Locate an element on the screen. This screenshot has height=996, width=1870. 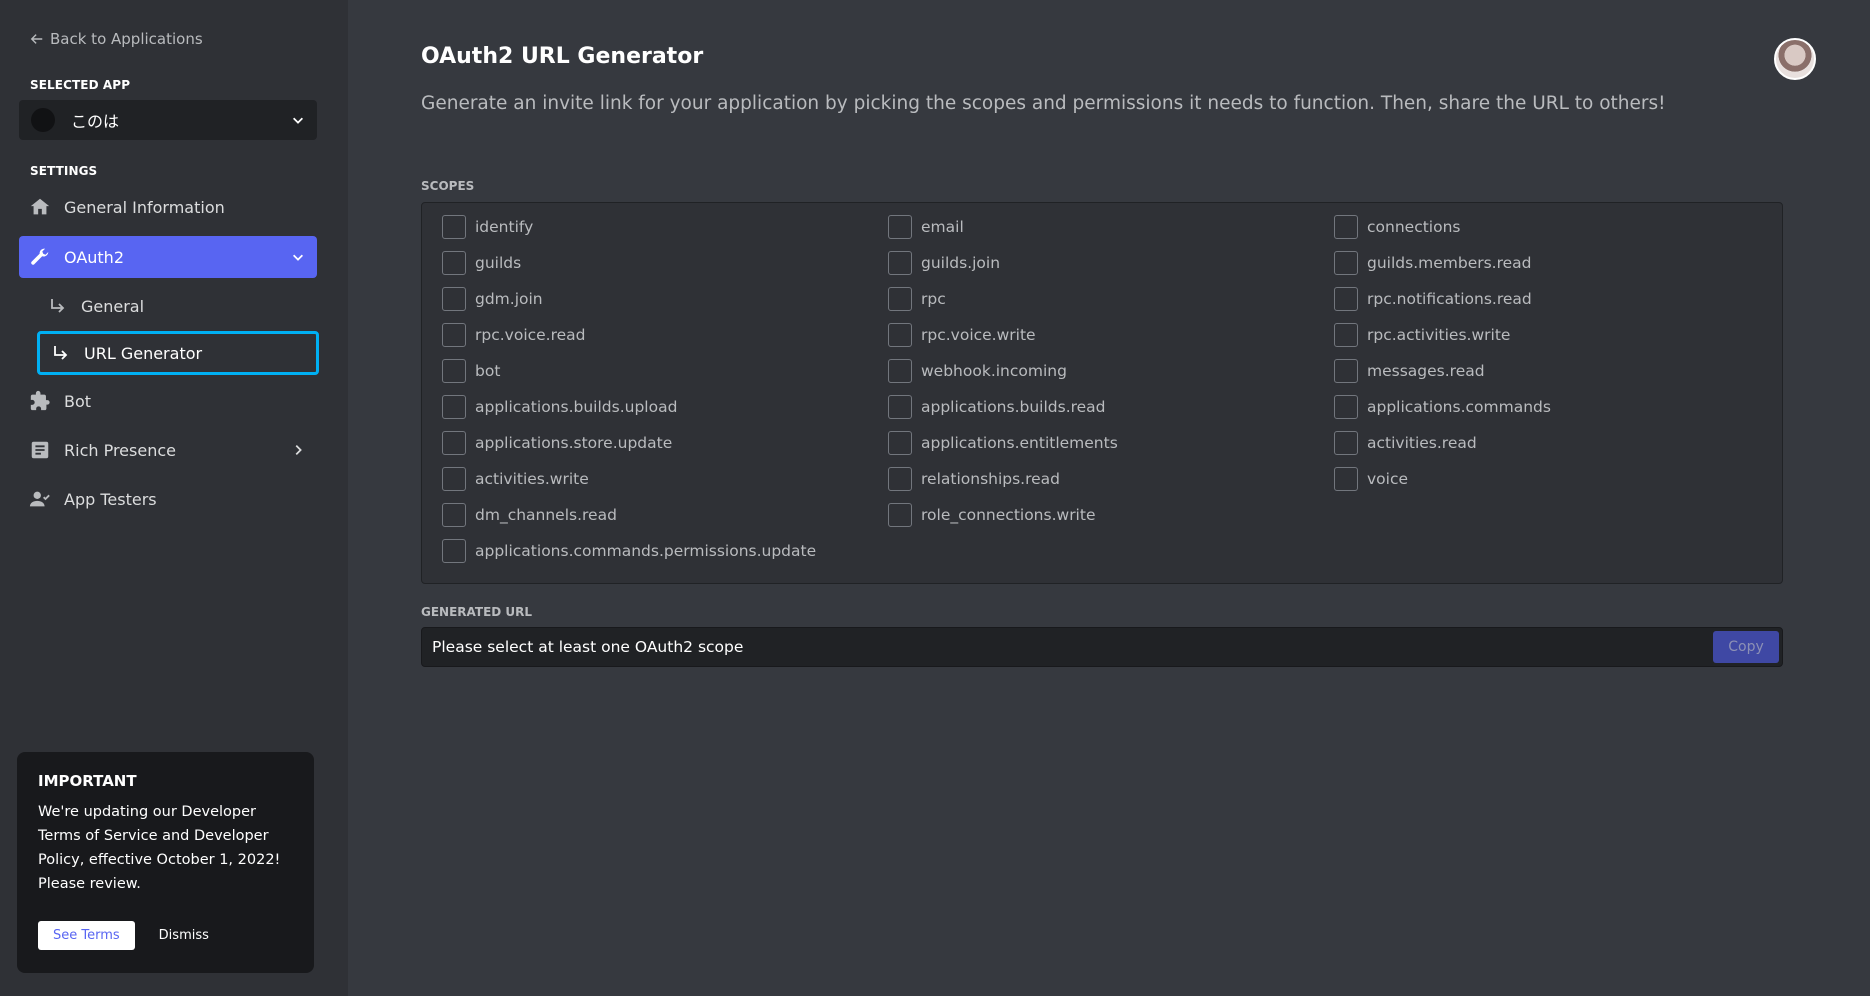
scope-label: applications.commands is located at coordinates (1459, 407).